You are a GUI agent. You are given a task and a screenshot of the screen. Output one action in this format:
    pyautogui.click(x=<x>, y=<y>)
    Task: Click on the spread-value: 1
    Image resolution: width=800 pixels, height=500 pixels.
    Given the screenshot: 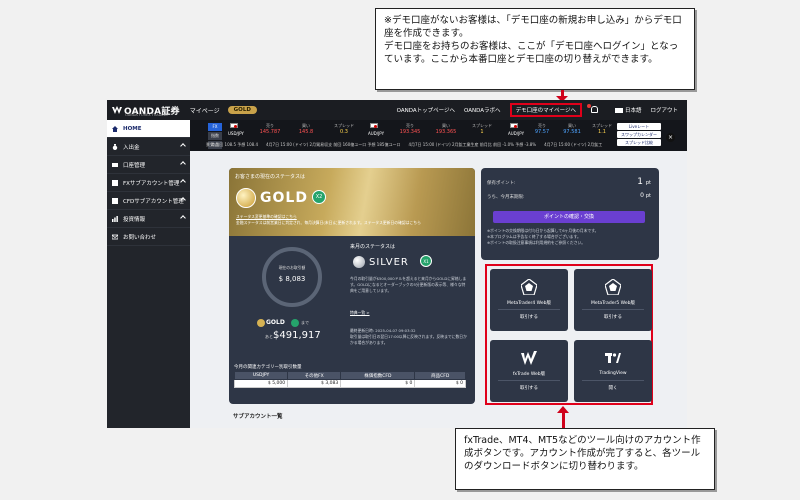 What is the action you would take?
    pyautogui.click(x=482, y=132)
    